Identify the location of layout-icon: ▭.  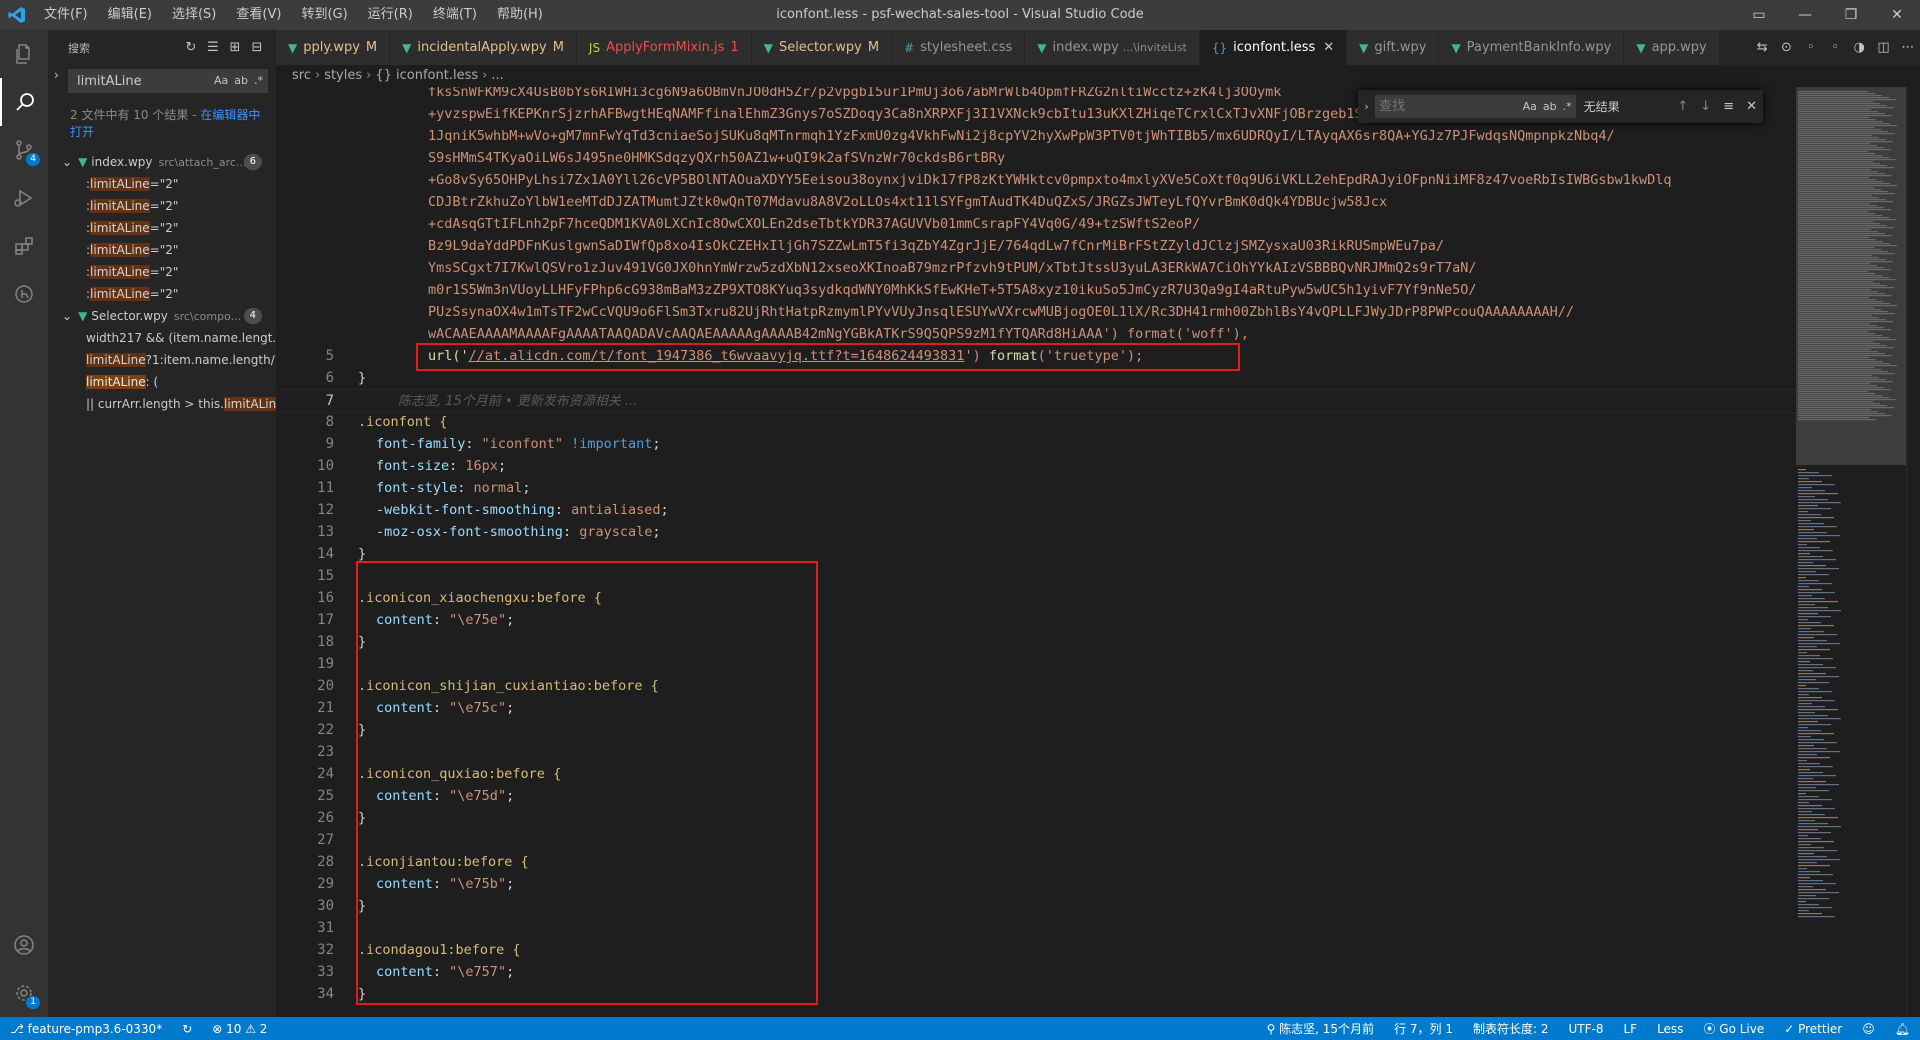
(1759, 15).